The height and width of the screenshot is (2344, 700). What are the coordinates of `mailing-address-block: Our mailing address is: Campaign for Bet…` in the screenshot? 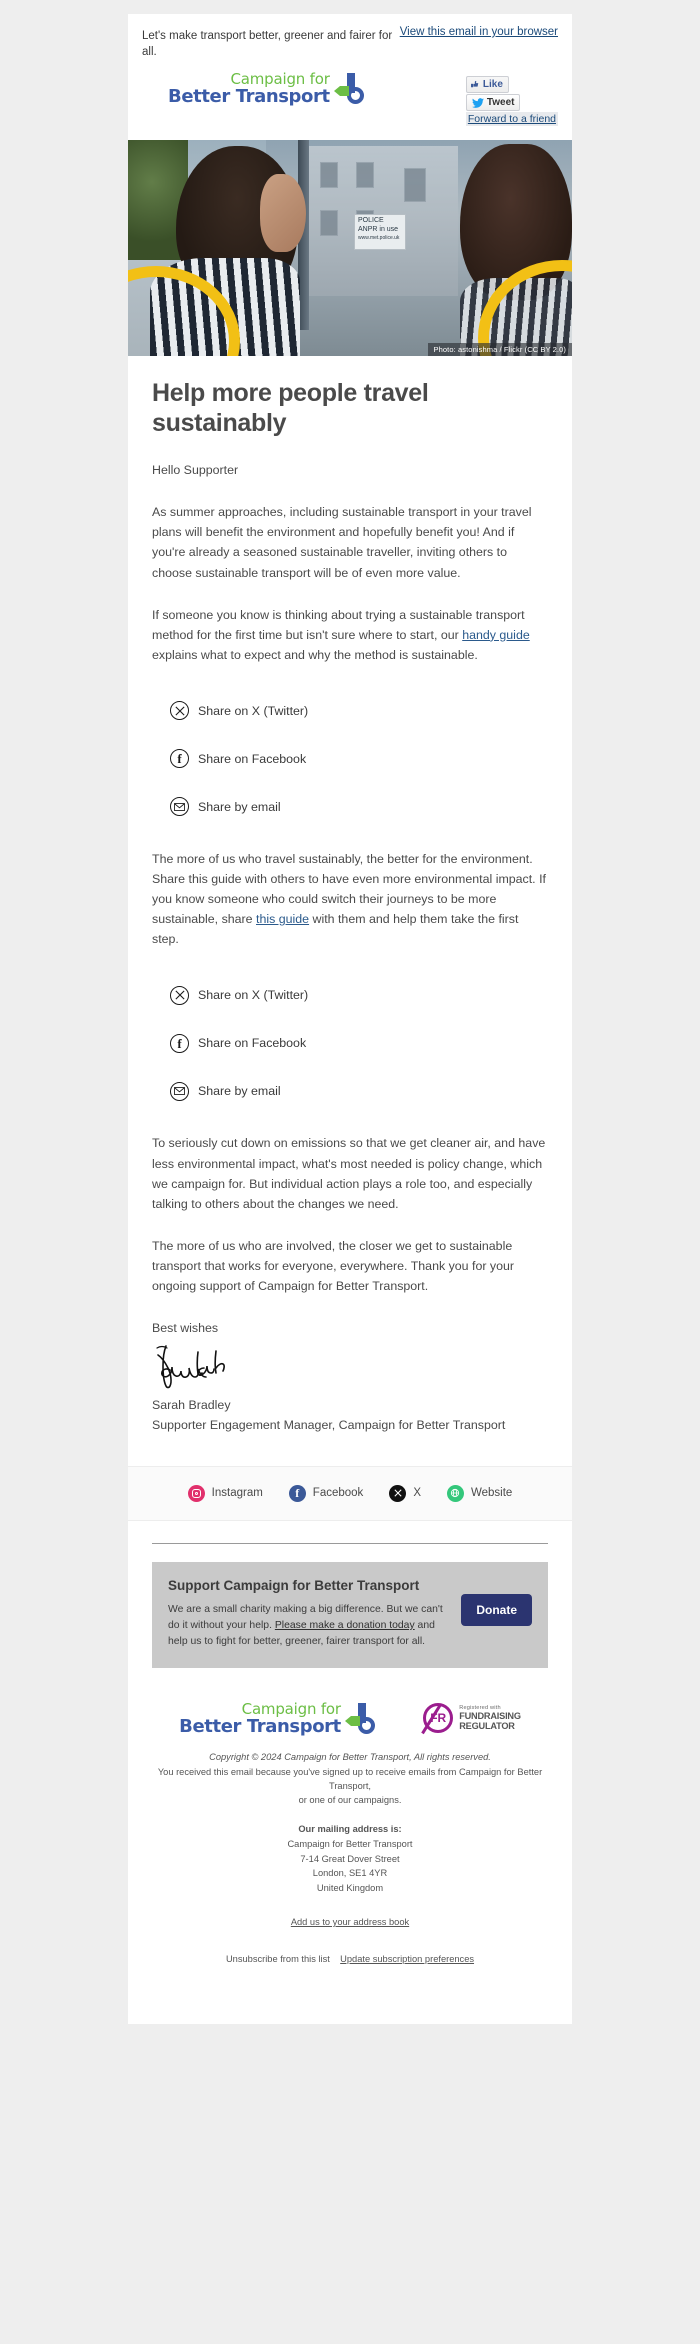 It's located at (350, 1859).